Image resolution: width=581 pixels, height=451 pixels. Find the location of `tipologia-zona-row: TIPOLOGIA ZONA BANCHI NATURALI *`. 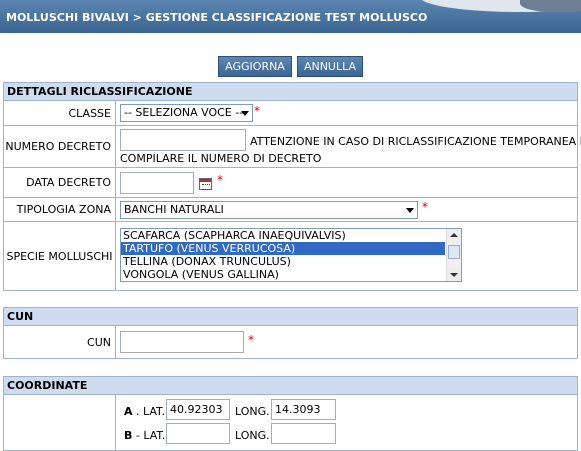

tipologia-zona-row: TIPOLOGIA ZONA BANCHI NATURALI * is located at coordinates (290, 210).